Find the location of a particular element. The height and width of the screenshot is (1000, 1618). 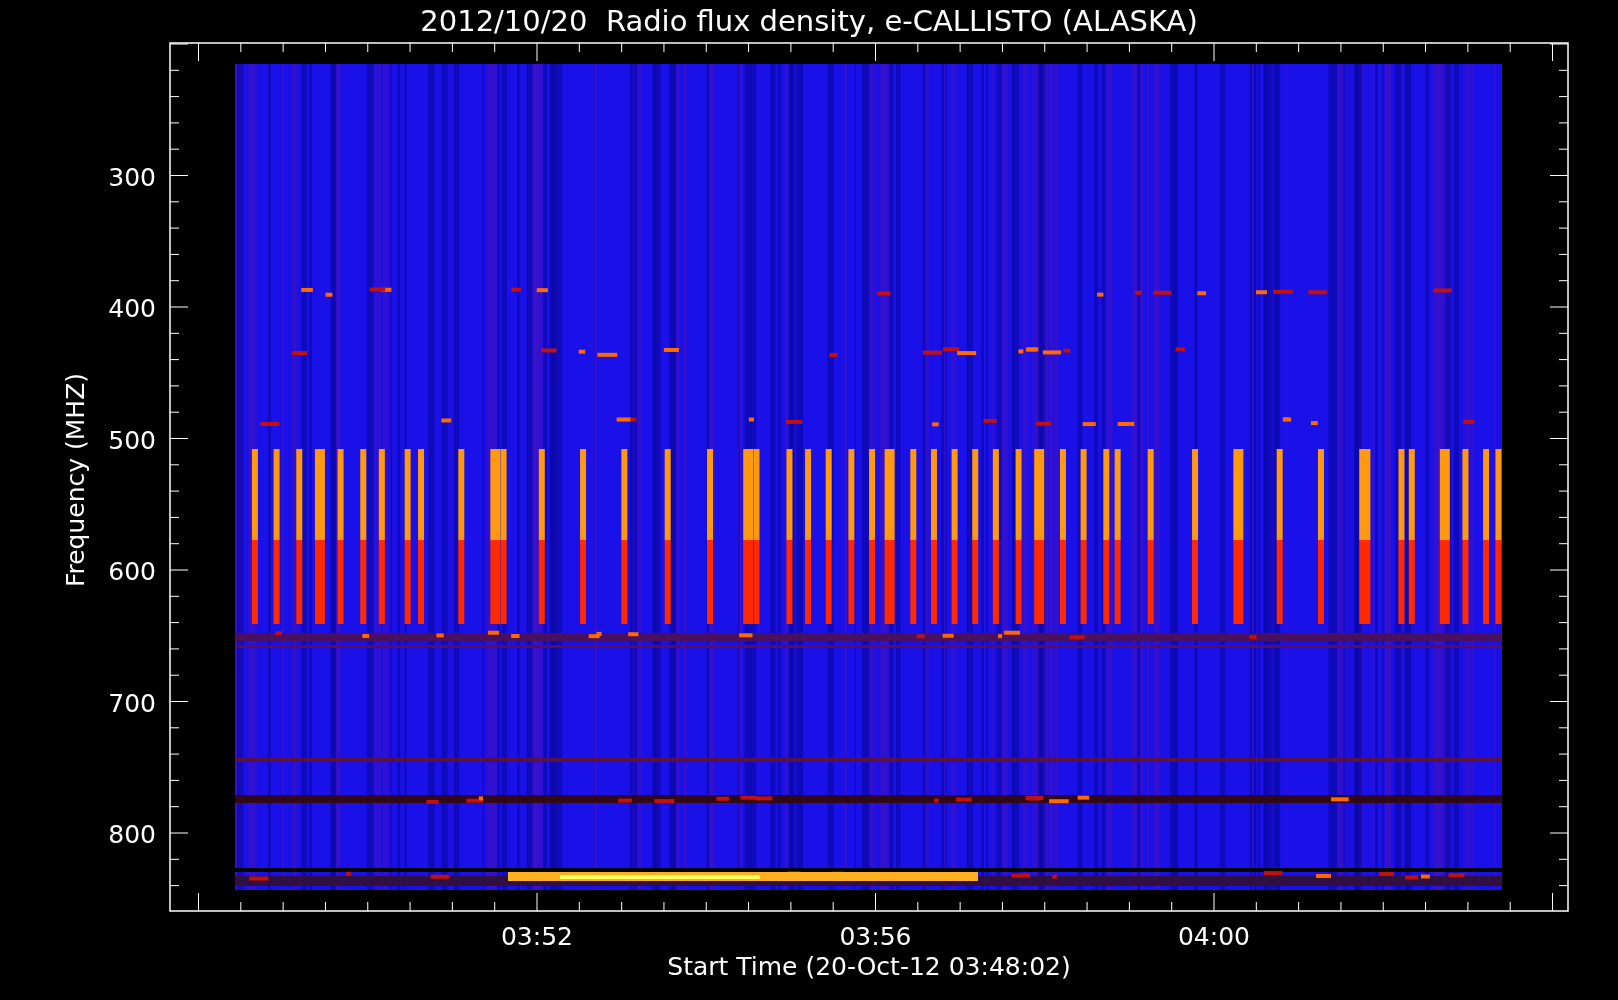

y-axis-title: Frequency (MHZ) is located at coordinates (75, 480).